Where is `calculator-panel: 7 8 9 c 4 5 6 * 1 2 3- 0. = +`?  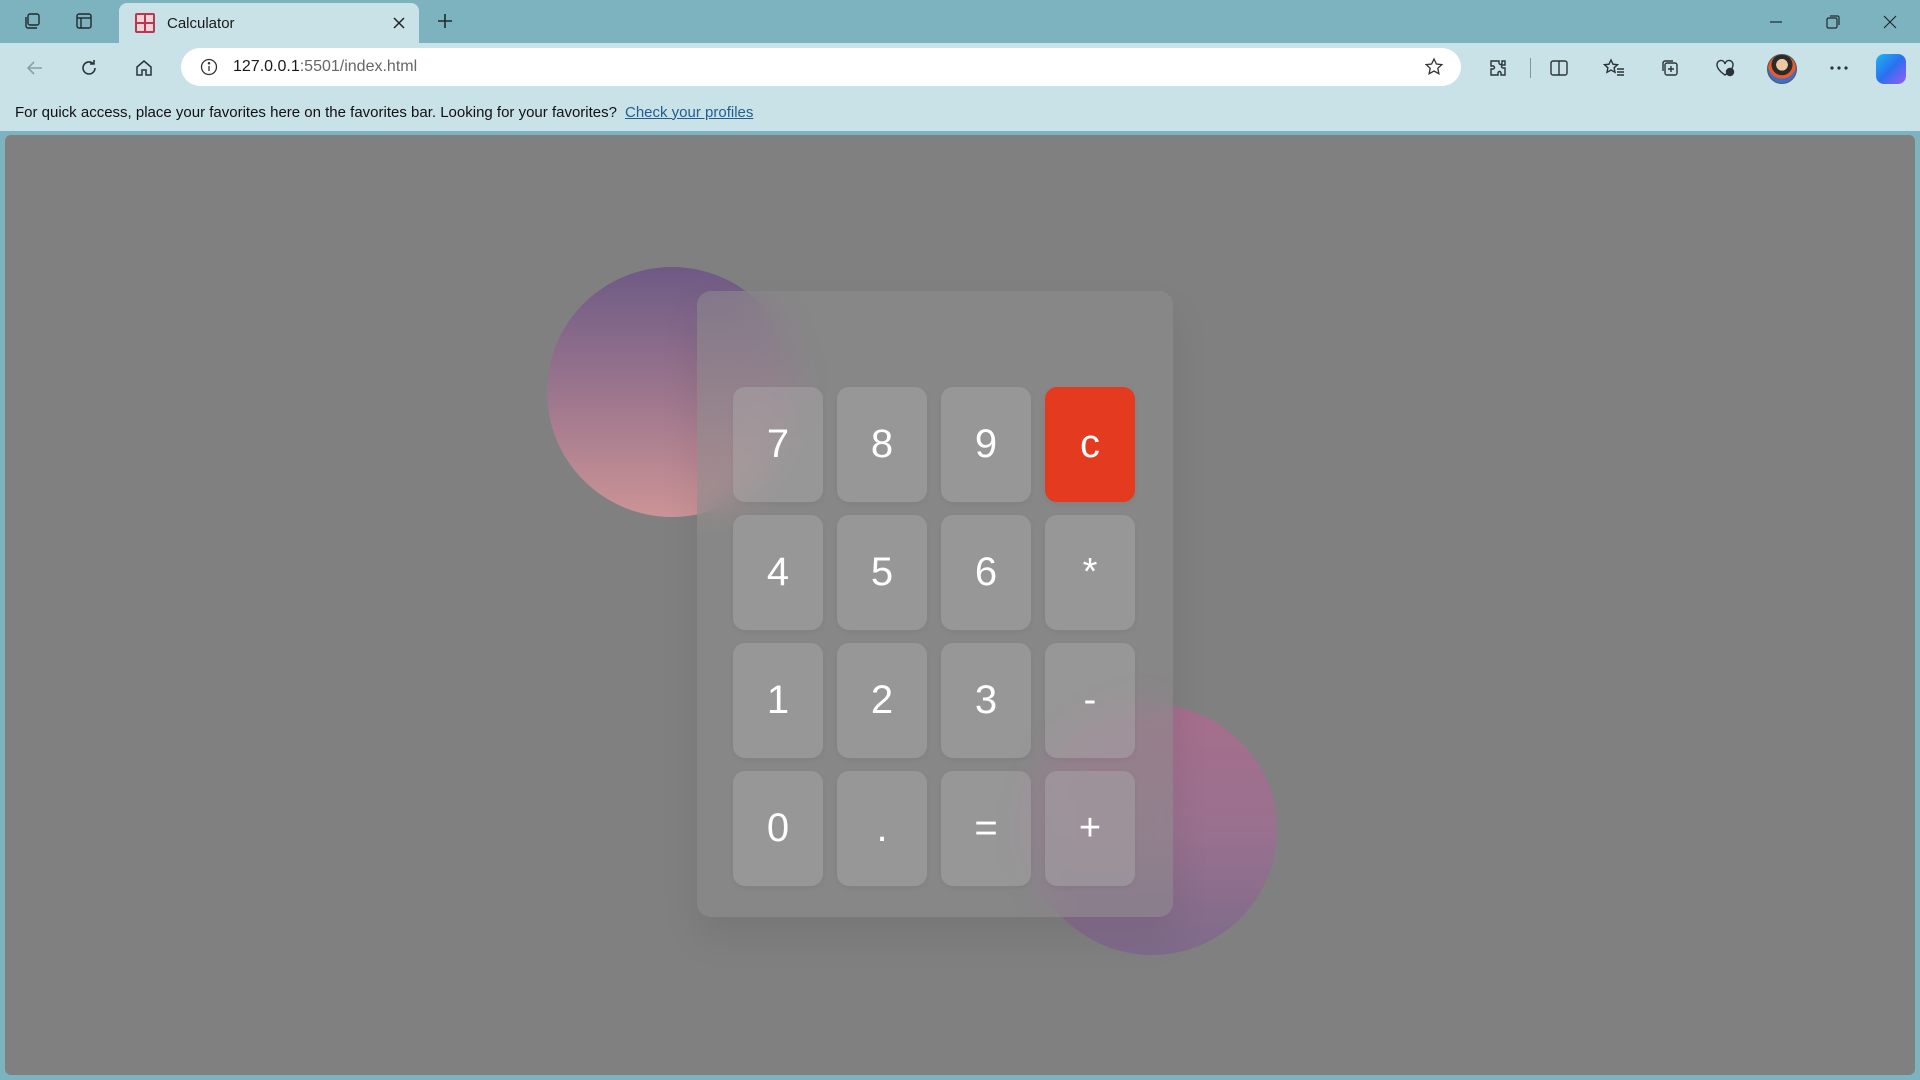
calculator-panel: 7 8 9 c 4 5 6 * 1 2 3- 0. = + is located at coordinates (935, 604).